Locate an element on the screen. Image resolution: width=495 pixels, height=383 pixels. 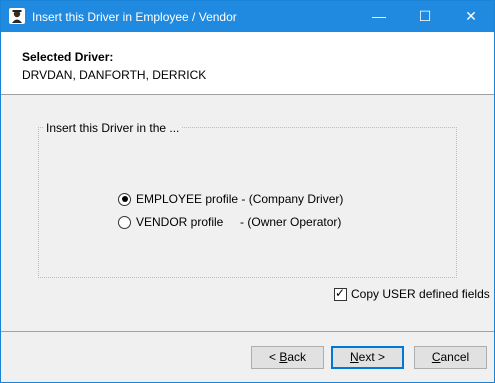
minimize-button: — is located at coordinates (379, 16).